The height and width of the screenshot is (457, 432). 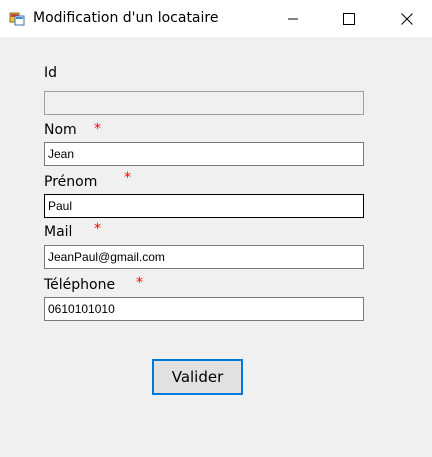 I want to click on valider-button: Valider, so click(x=197, y=377).